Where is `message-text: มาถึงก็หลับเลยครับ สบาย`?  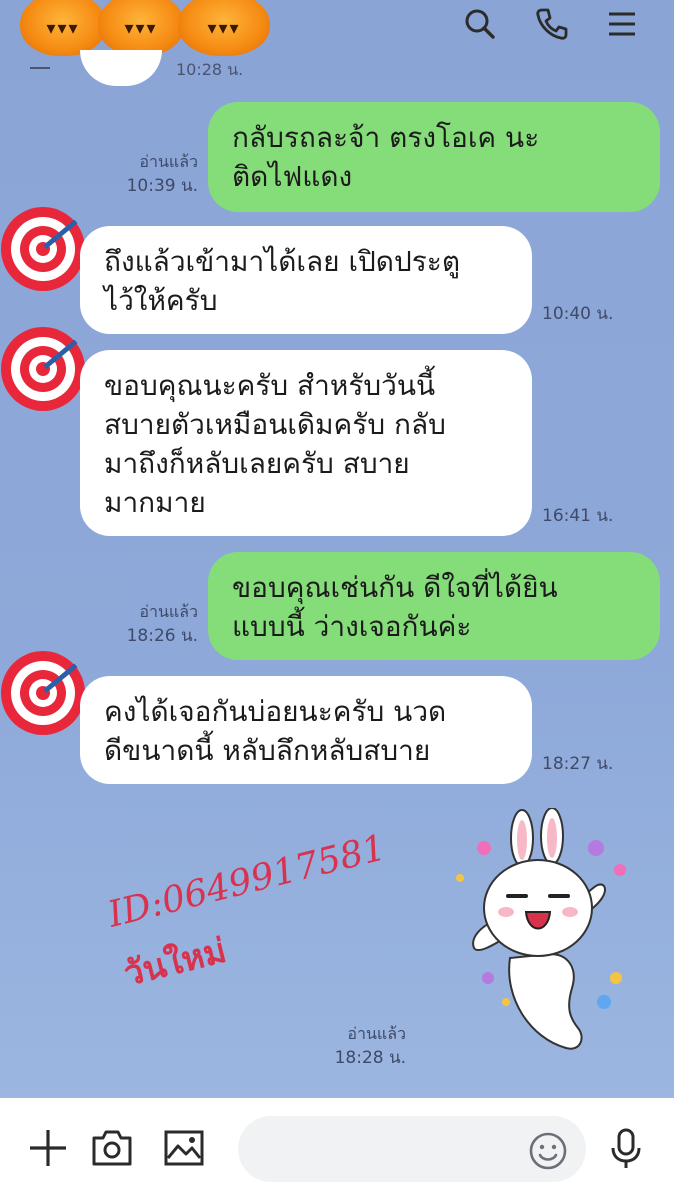
message-text: มาถึงก็หลับเลยครับ สบาย is located at coordinates (257, 463).